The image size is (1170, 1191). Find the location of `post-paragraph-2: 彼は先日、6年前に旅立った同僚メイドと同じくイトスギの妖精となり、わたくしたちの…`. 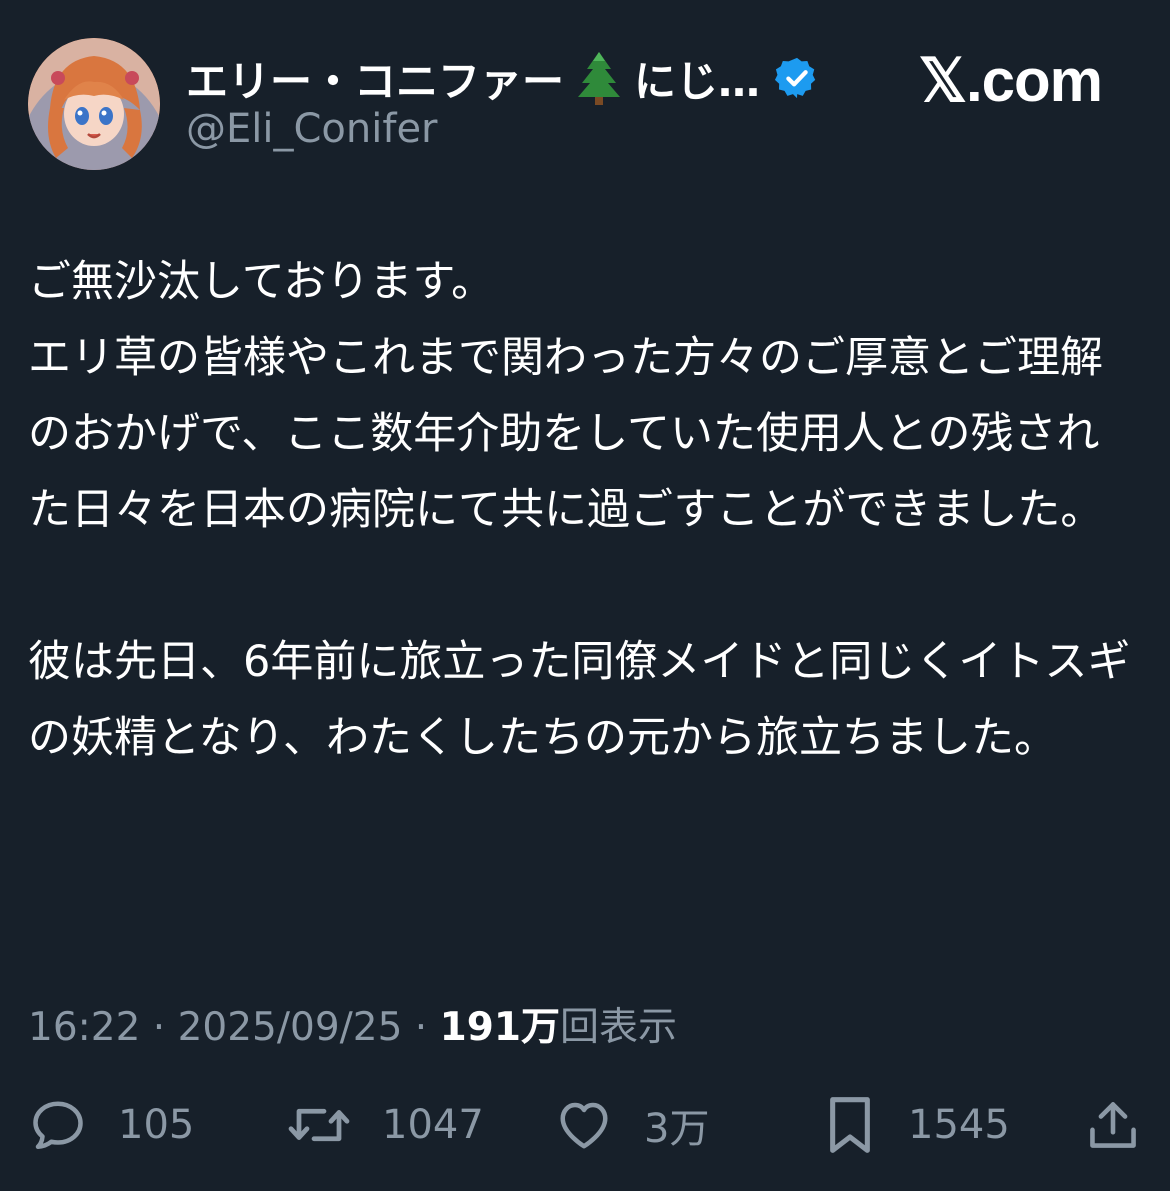

post-paragraph-2: 彼は先日、6年前に旅立った同僚メイドと同じくイトスギの妖精となり、わたくしたちの… is located at coordinates (579, 700).